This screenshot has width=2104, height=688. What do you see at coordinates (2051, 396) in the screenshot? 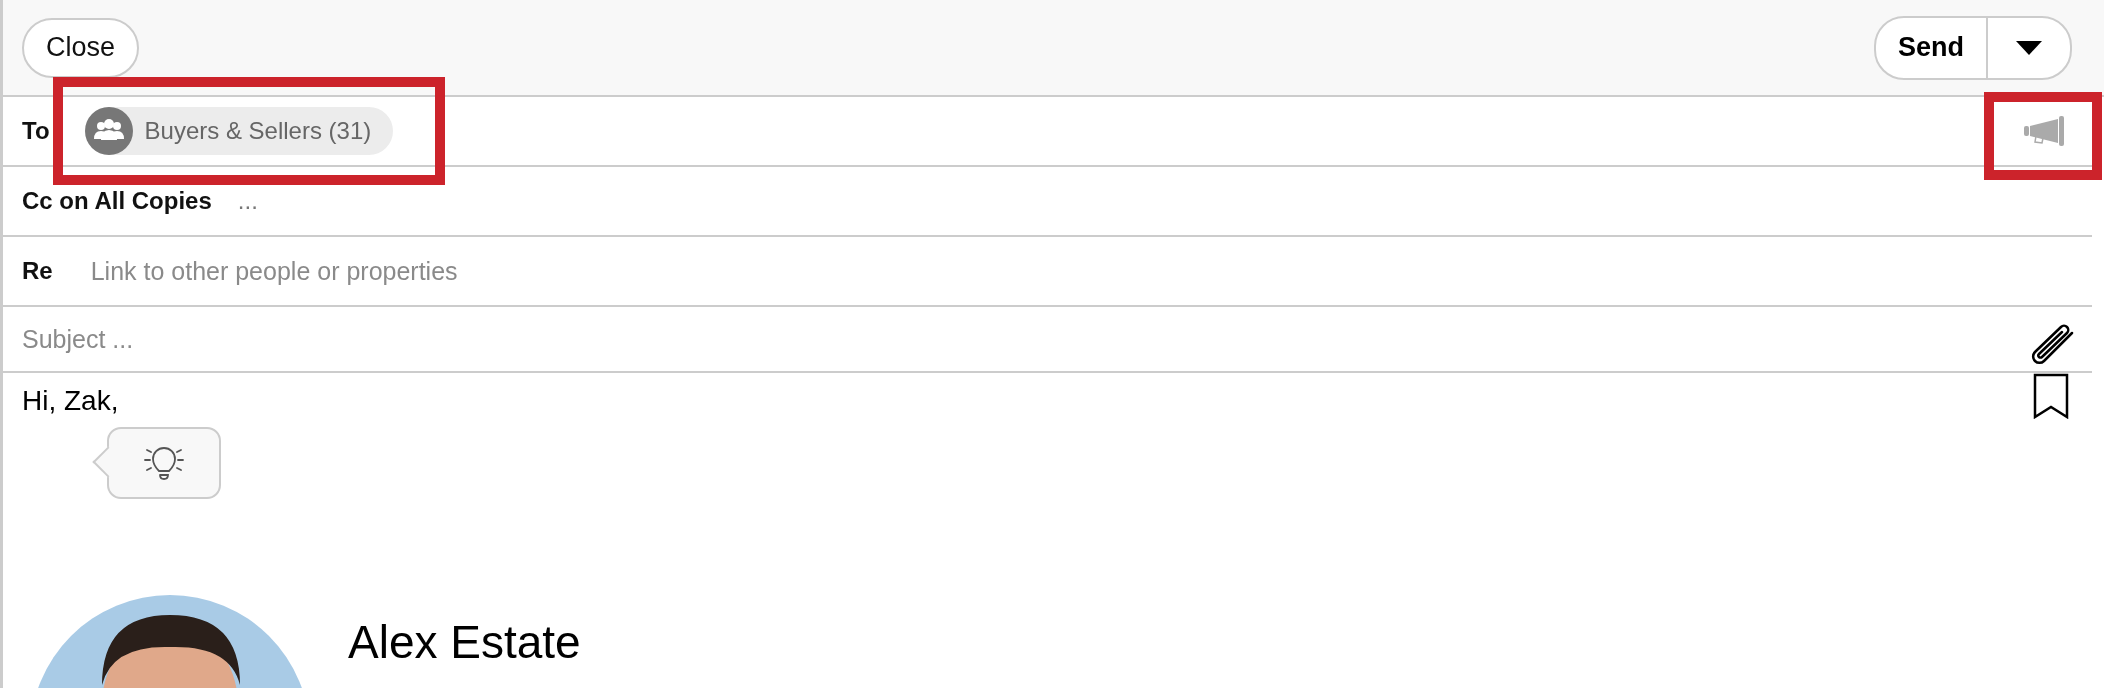
I see `bookmark-icon` at bounding box center [2051, 396].